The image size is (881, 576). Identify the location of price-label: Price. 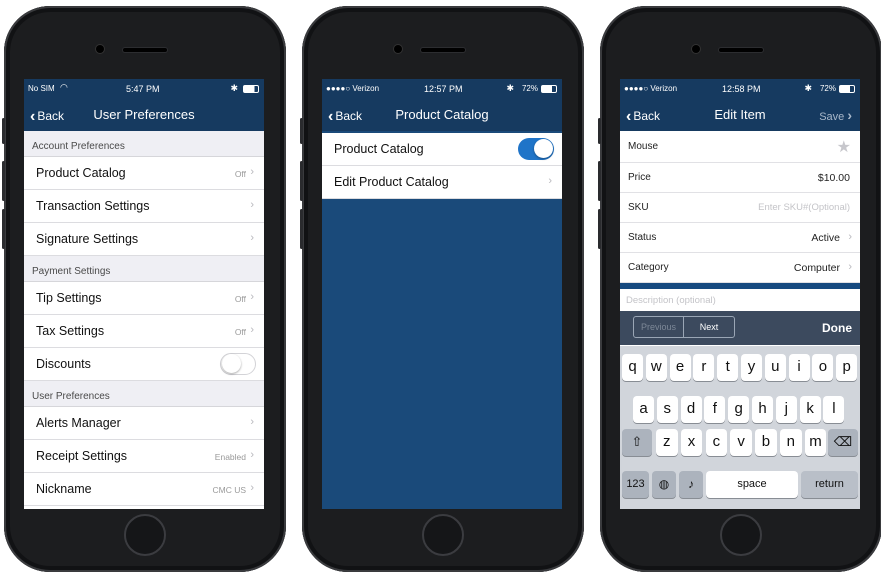
(639, 177).